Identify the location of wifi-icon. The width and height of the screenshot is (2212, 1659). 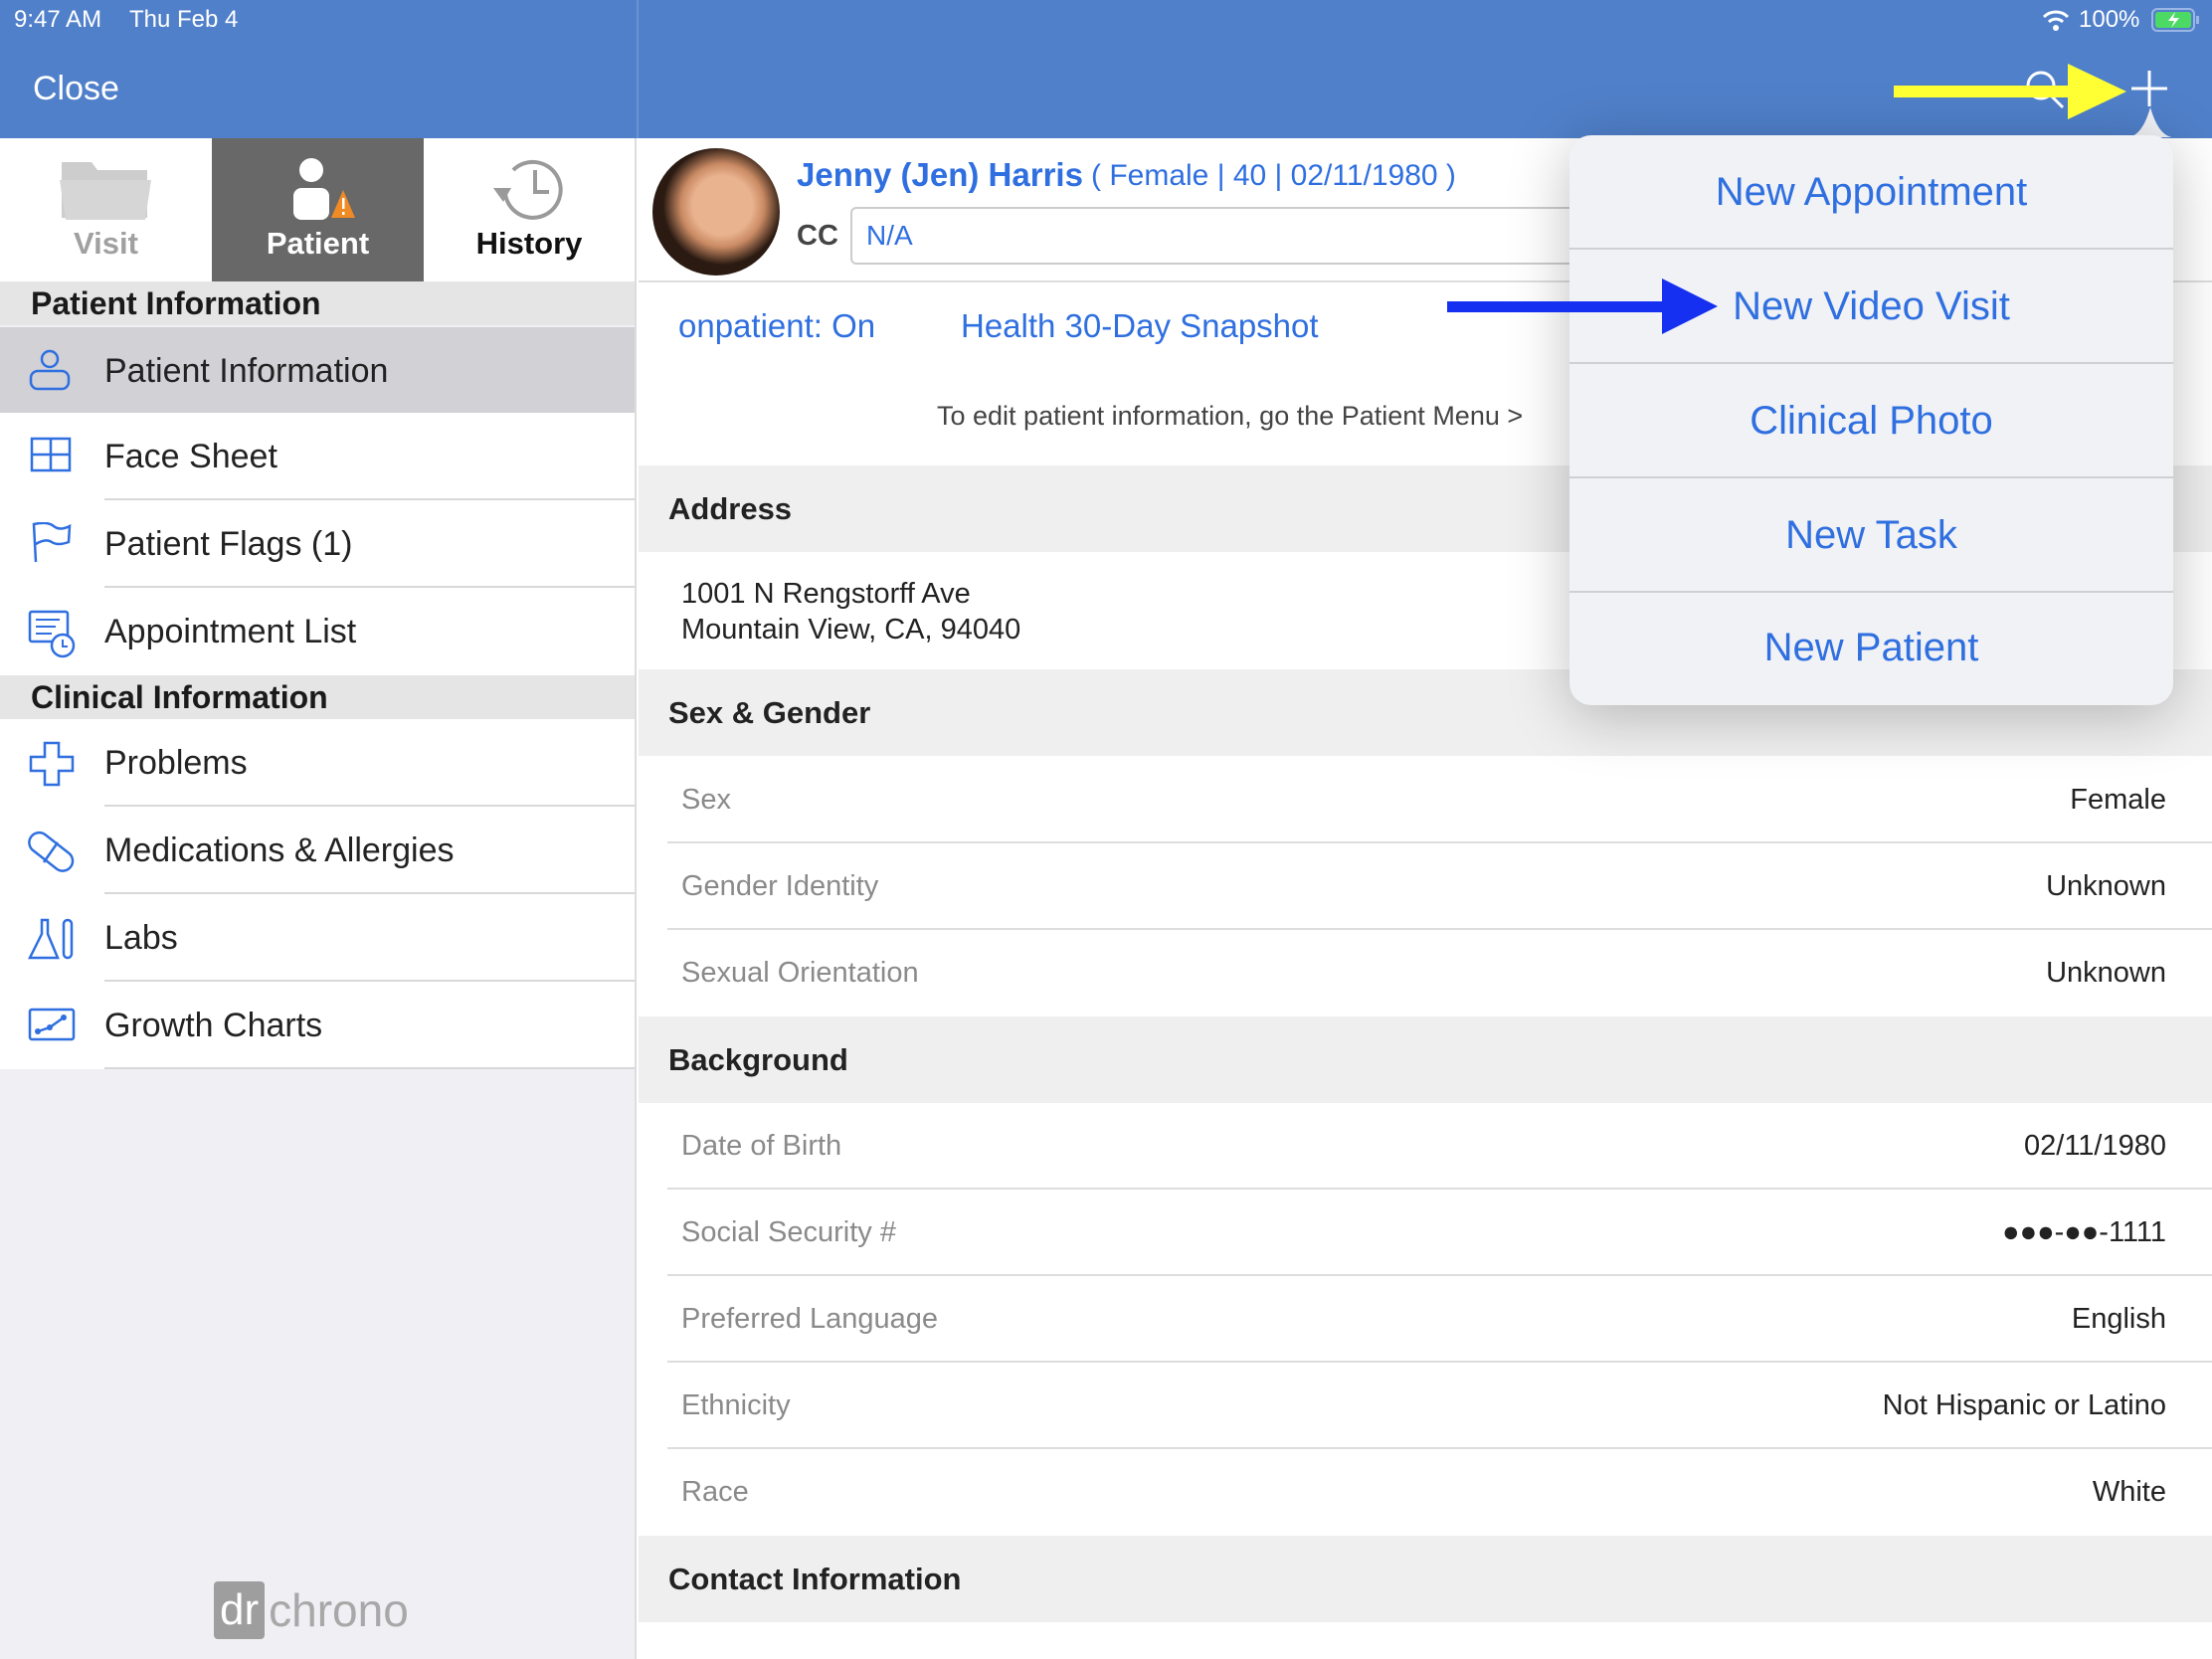
(2056, 20).